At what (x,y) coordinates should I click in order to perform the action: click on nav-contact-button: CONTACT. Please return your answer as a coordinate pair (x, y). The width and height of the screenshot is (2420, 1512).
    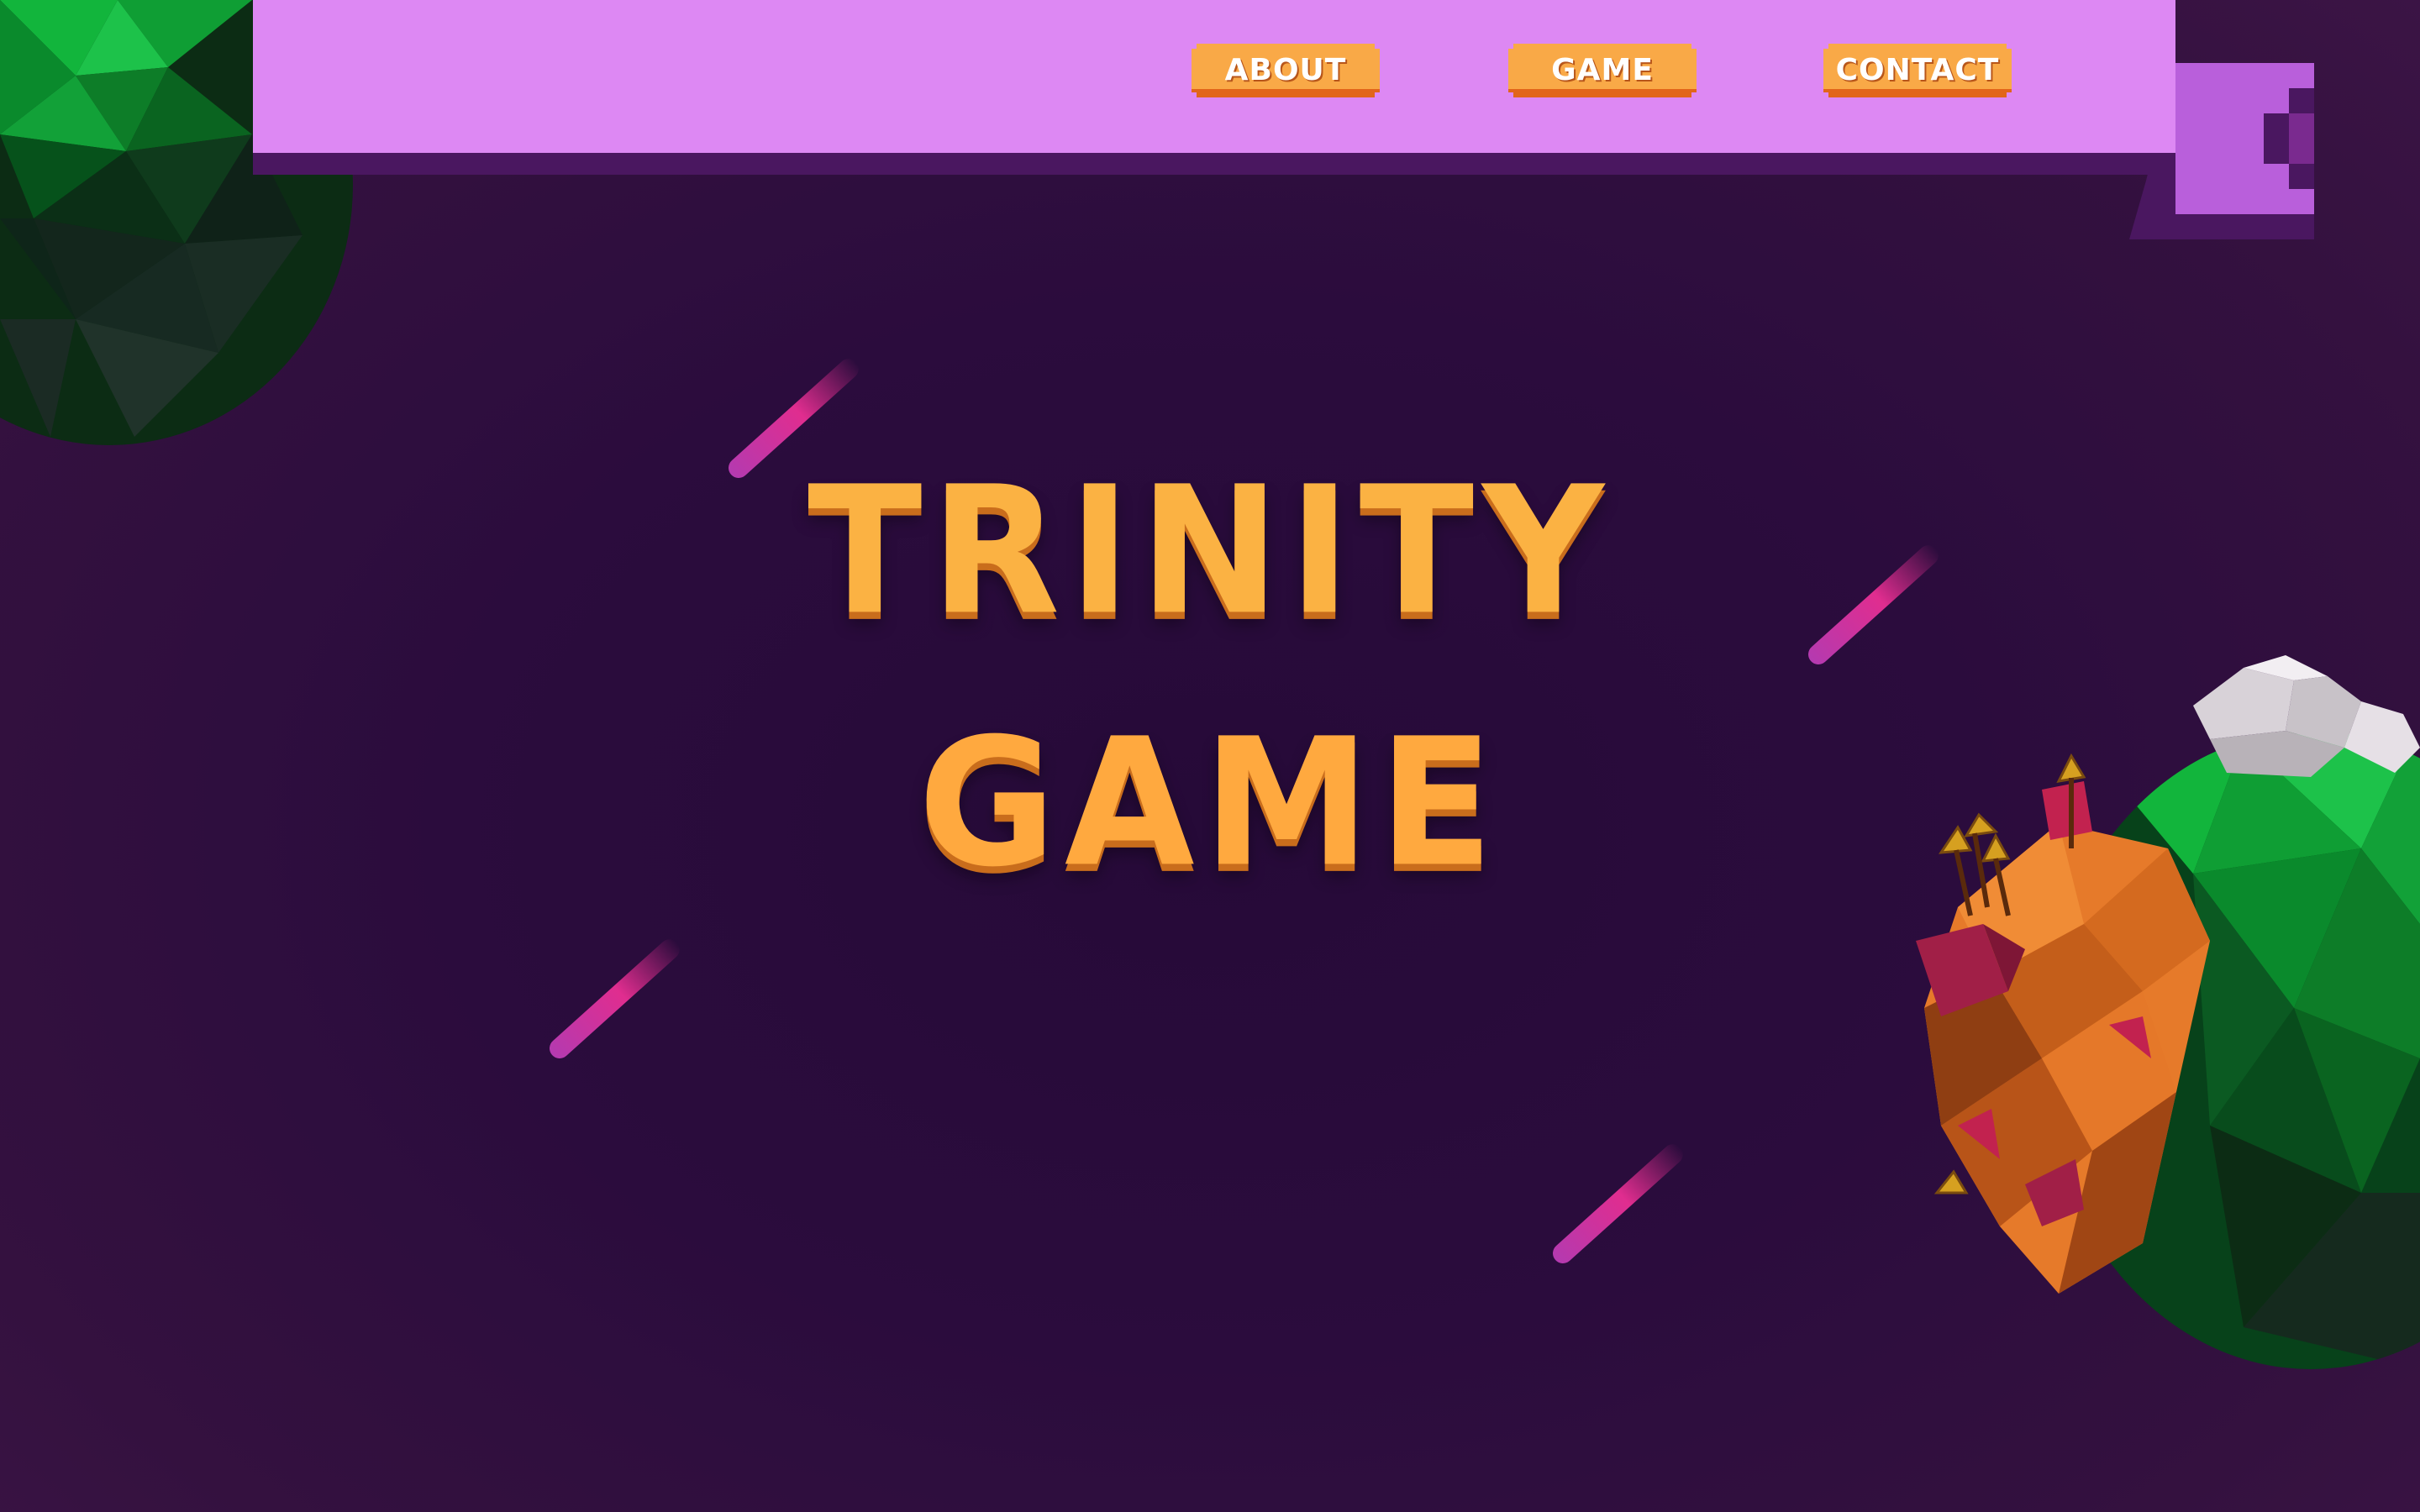
    Looking at the image, I should click on (1918, 70).